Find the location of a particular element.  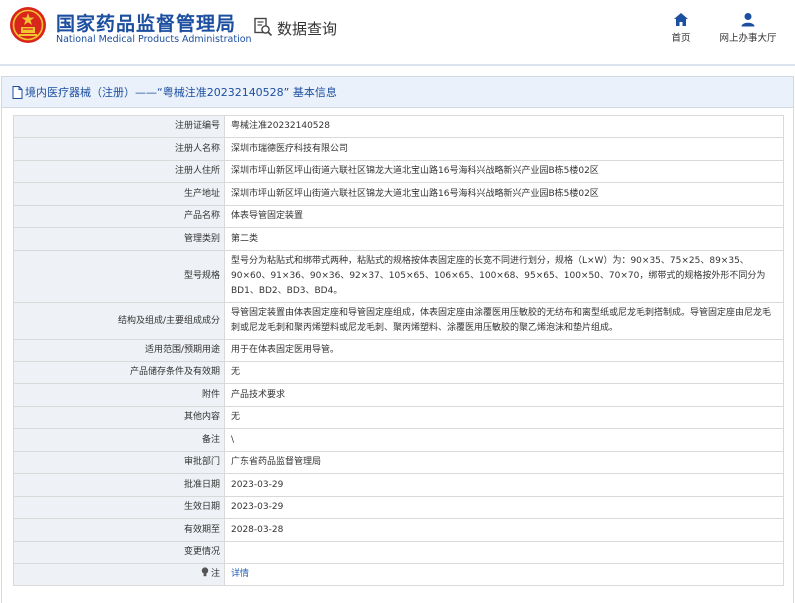

row-value: 体表导管固定装置 is located at coordinates (504, 216).